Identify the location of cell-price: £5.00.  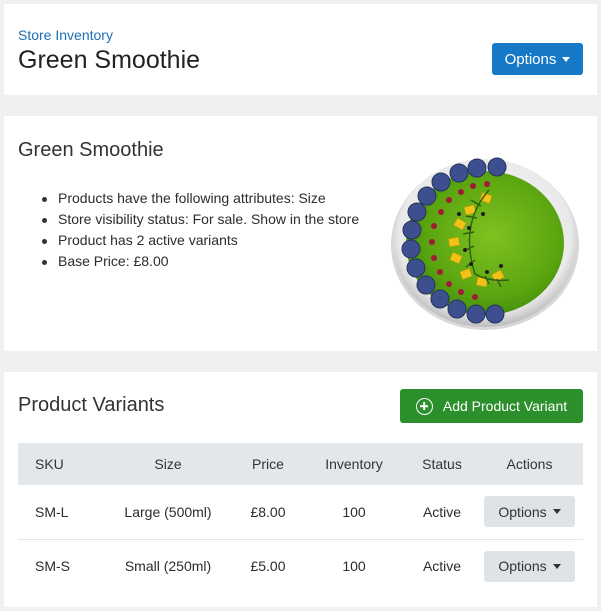
(268, 566).